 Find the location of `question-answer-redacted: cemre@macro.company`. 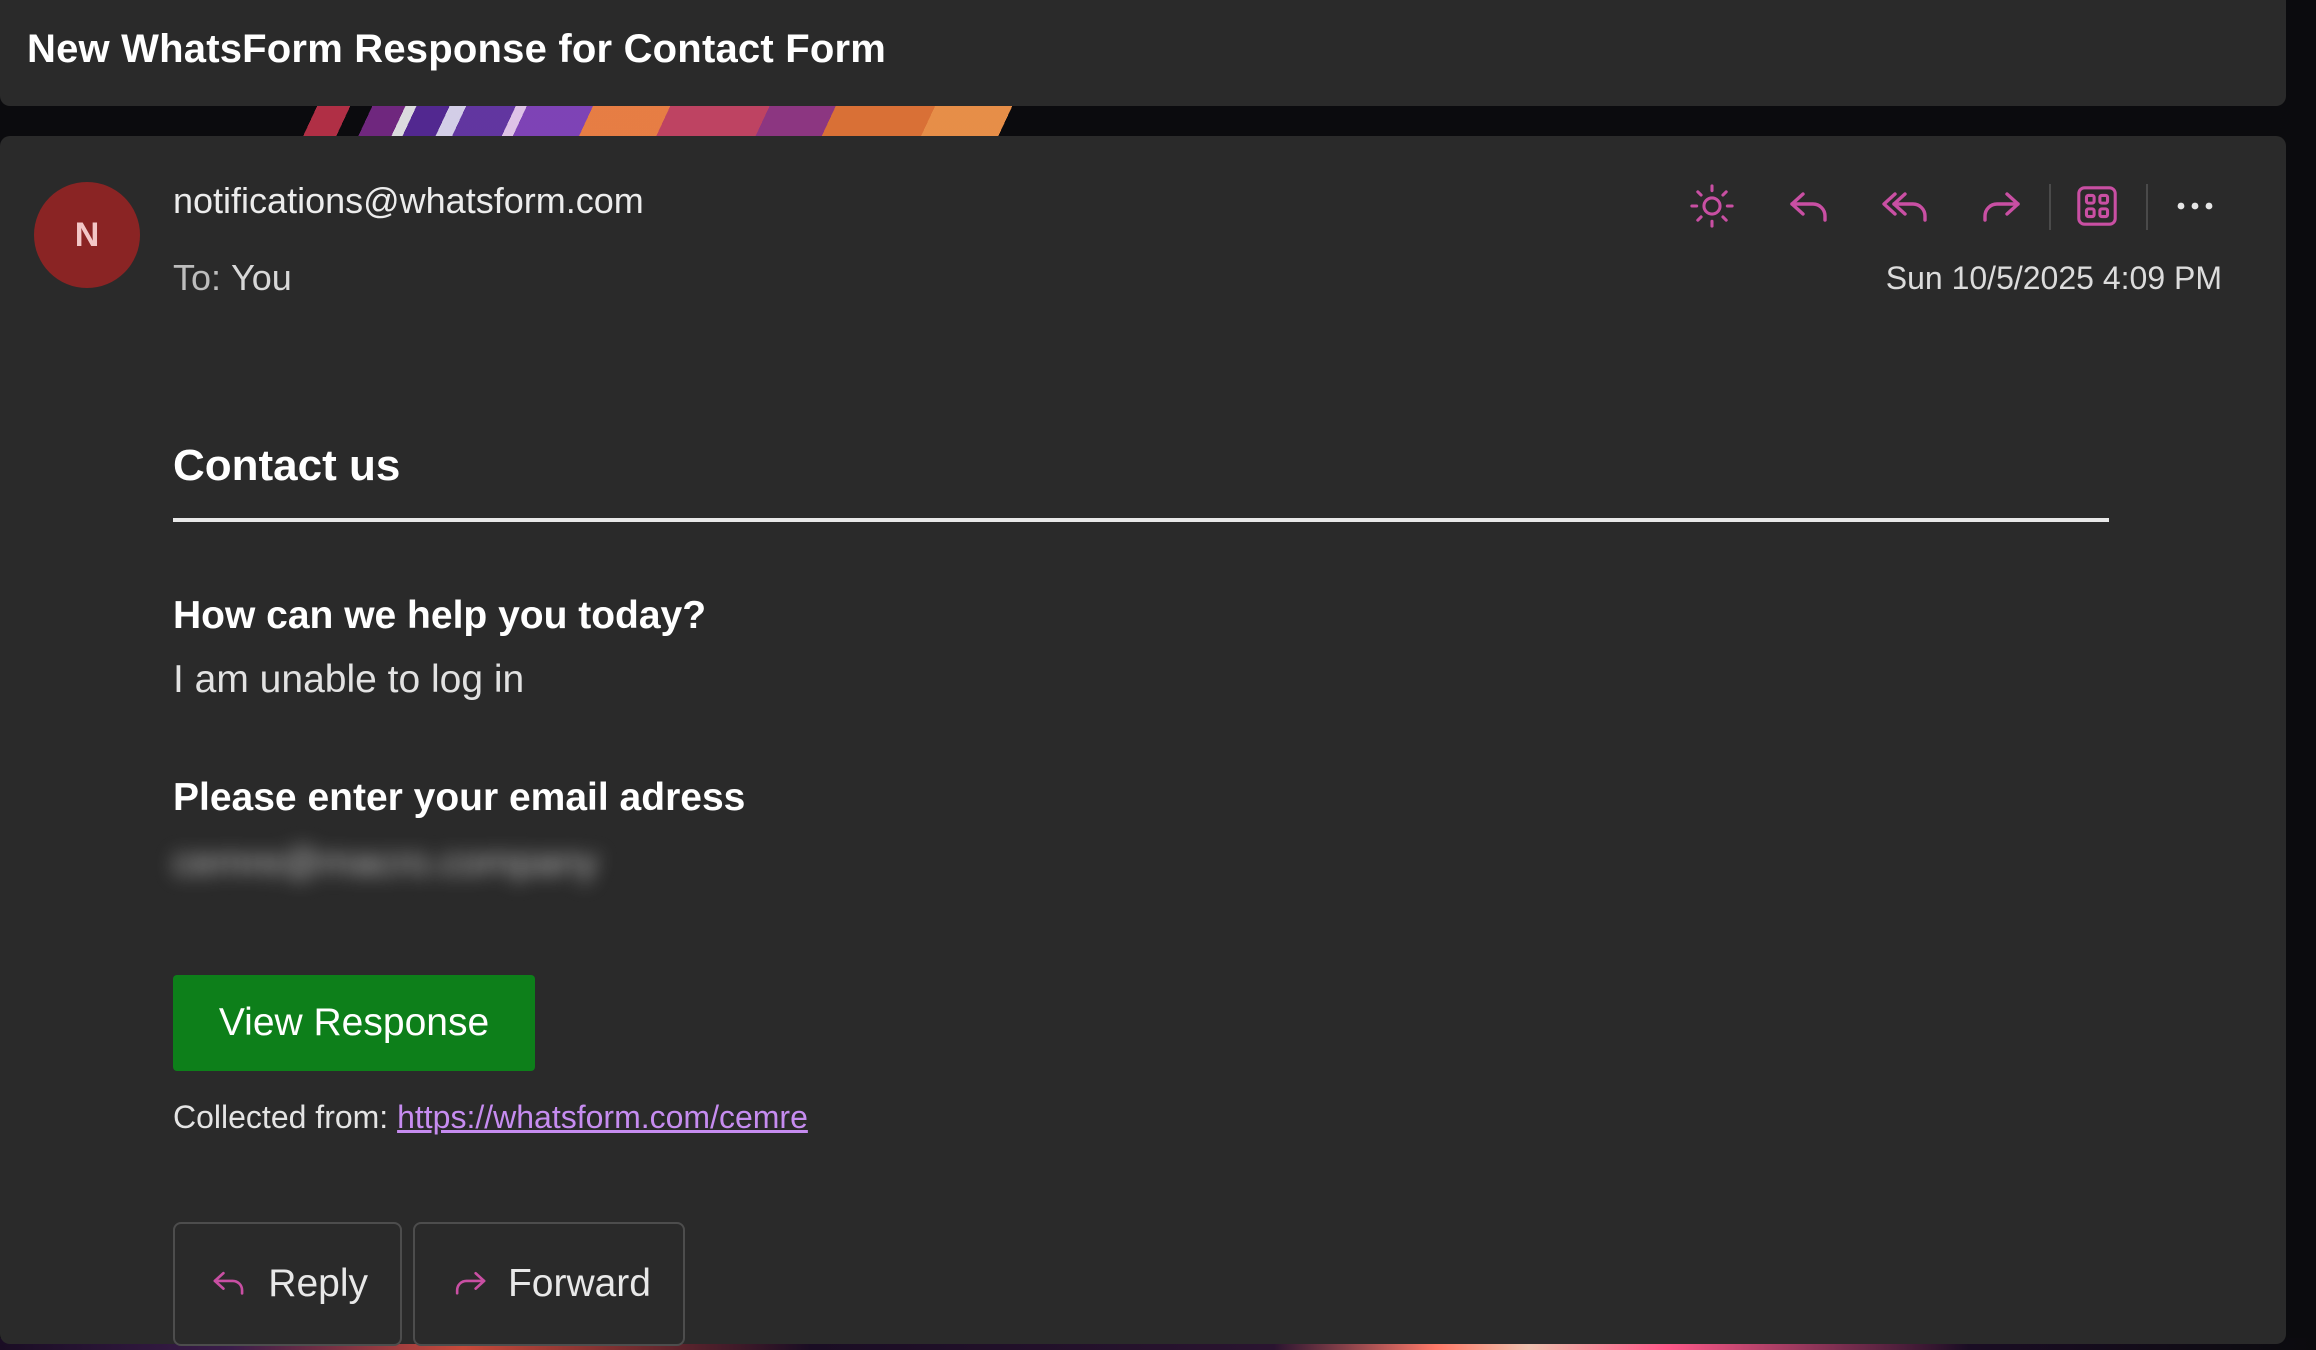

question-answer-redacted: cemre@macro.company is located at coordinates (386, 862).